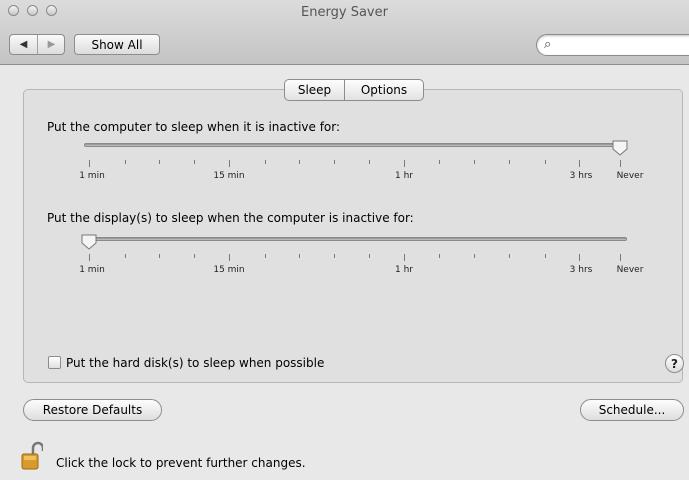 The height and width of the screenshot is (480, 689). I want to click on computer-sleep-slider-knob, so click(620, 148).